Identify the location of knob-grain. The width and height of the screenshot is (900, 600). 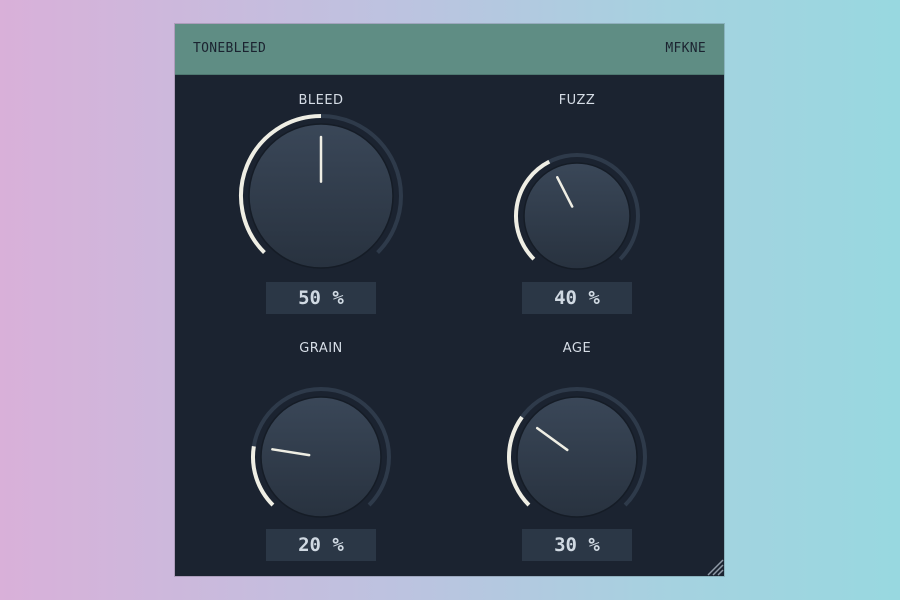
(321, 412).